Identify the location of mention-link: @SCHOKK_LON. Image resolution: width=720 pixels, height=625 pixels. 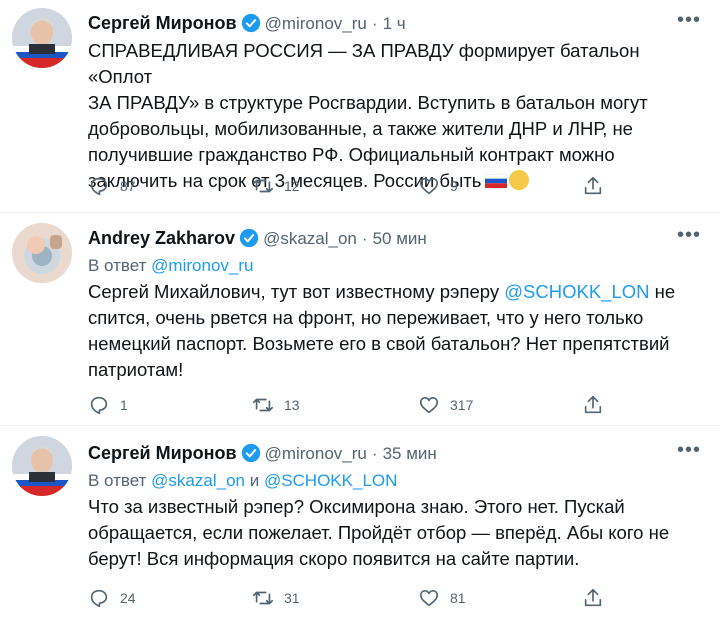
(576, 291).